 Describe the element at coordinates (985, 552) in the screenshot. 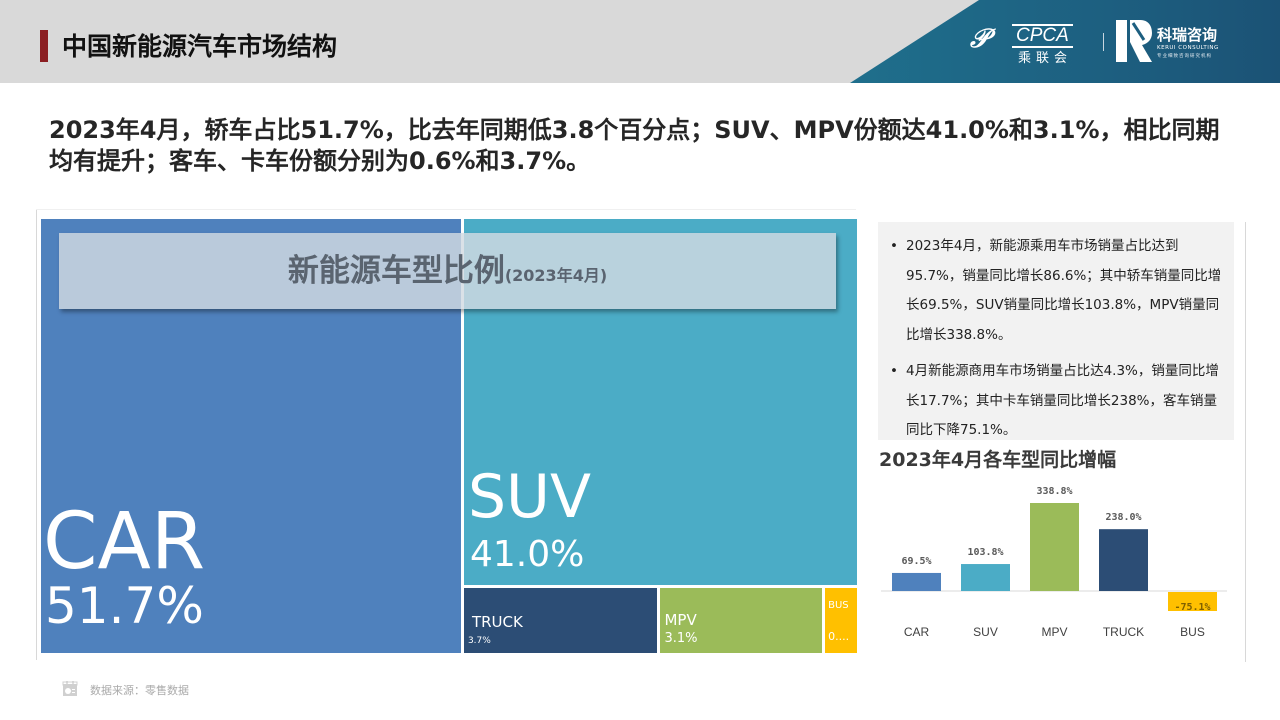

I see `bar-data-label-suv: 103.8%` at that location.